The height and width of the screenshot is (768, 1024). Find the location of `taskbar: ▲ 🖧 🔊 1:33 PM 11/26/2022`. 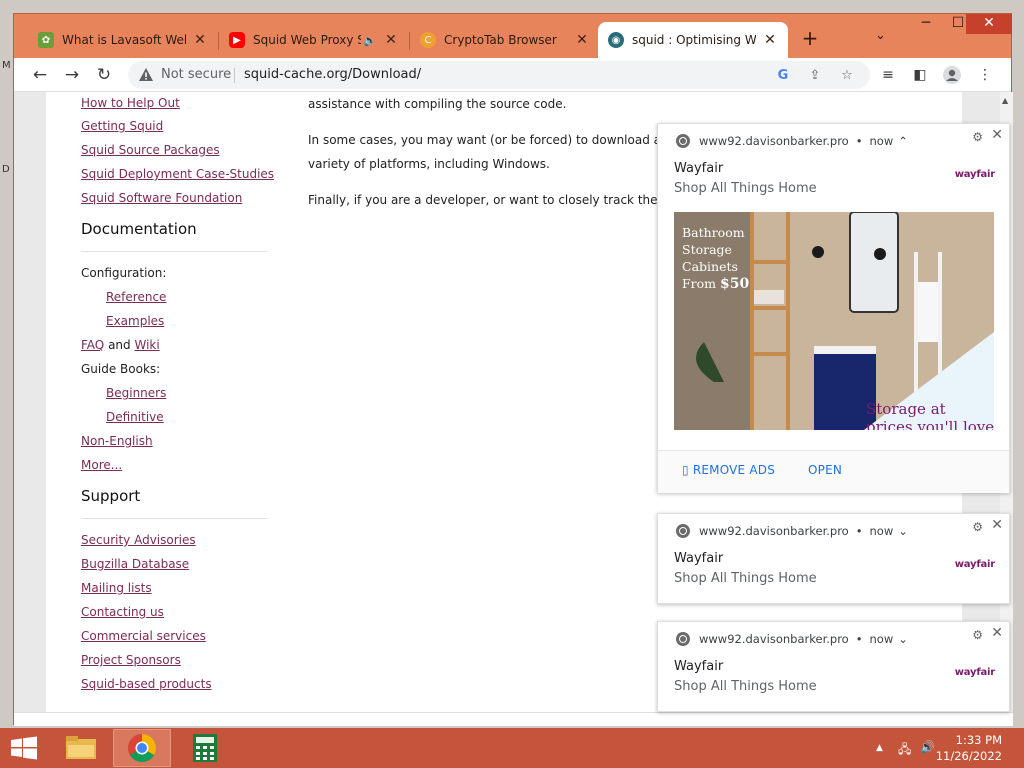

taskbar: ▲ 🖧 🔊 1:33 PM 11/26/2022 is located at coordinates (512, 748).